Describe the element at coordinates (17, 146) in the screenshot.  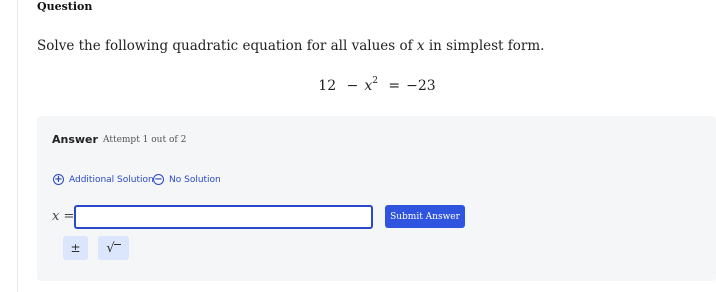
I see `left-divider` at that location.